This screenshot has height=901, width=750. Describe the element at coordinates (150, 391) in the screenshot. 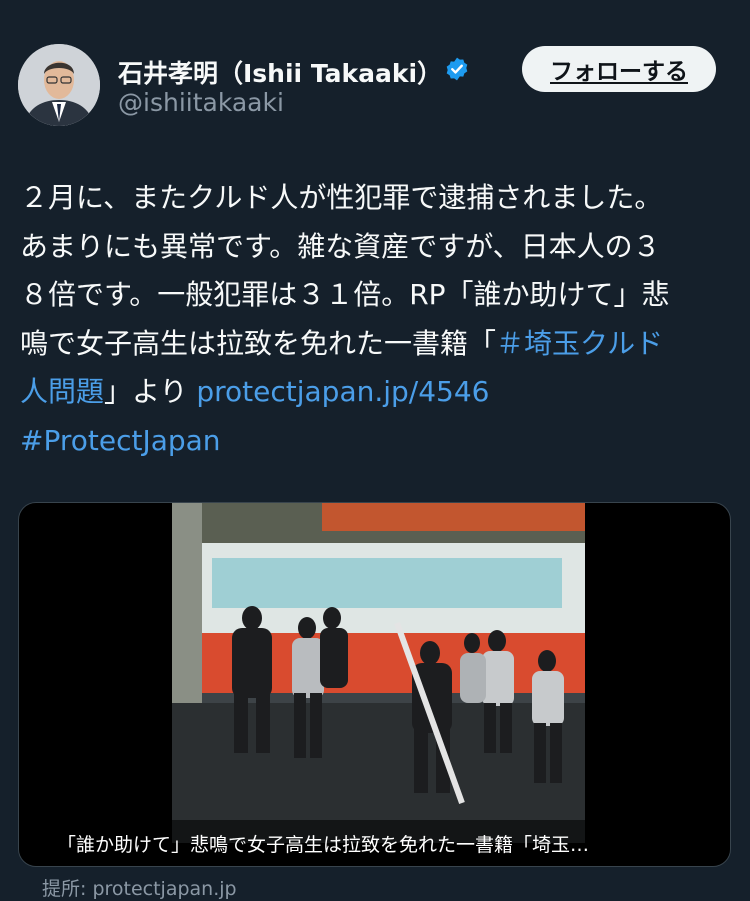

I see `tweet-text-segment: 」より` at that location.